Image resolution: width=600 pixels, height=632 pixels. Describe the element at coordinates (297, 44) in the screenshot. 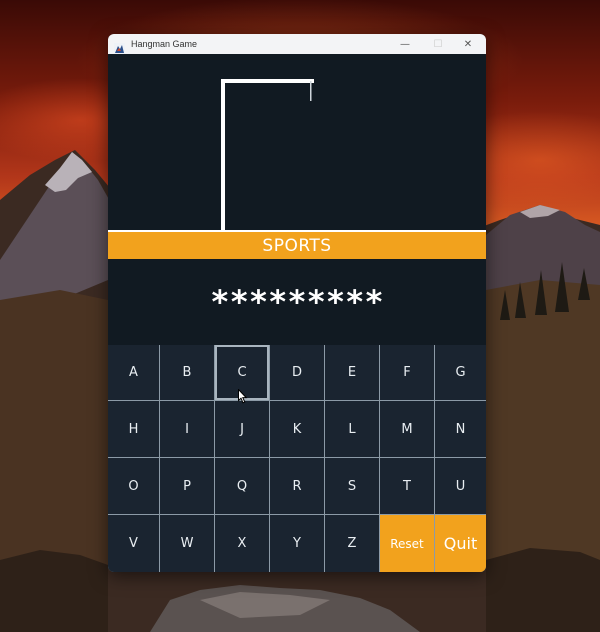

I see `title-bar: Hangman Game — ☐ ✕` at that location.